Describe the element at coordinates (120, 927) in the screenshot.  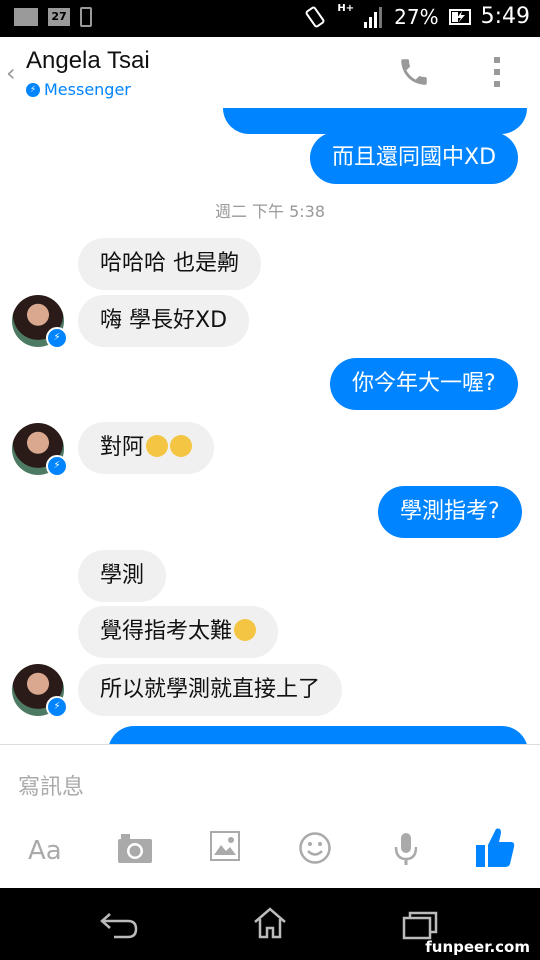
I see `nav-back-icon` at that location.